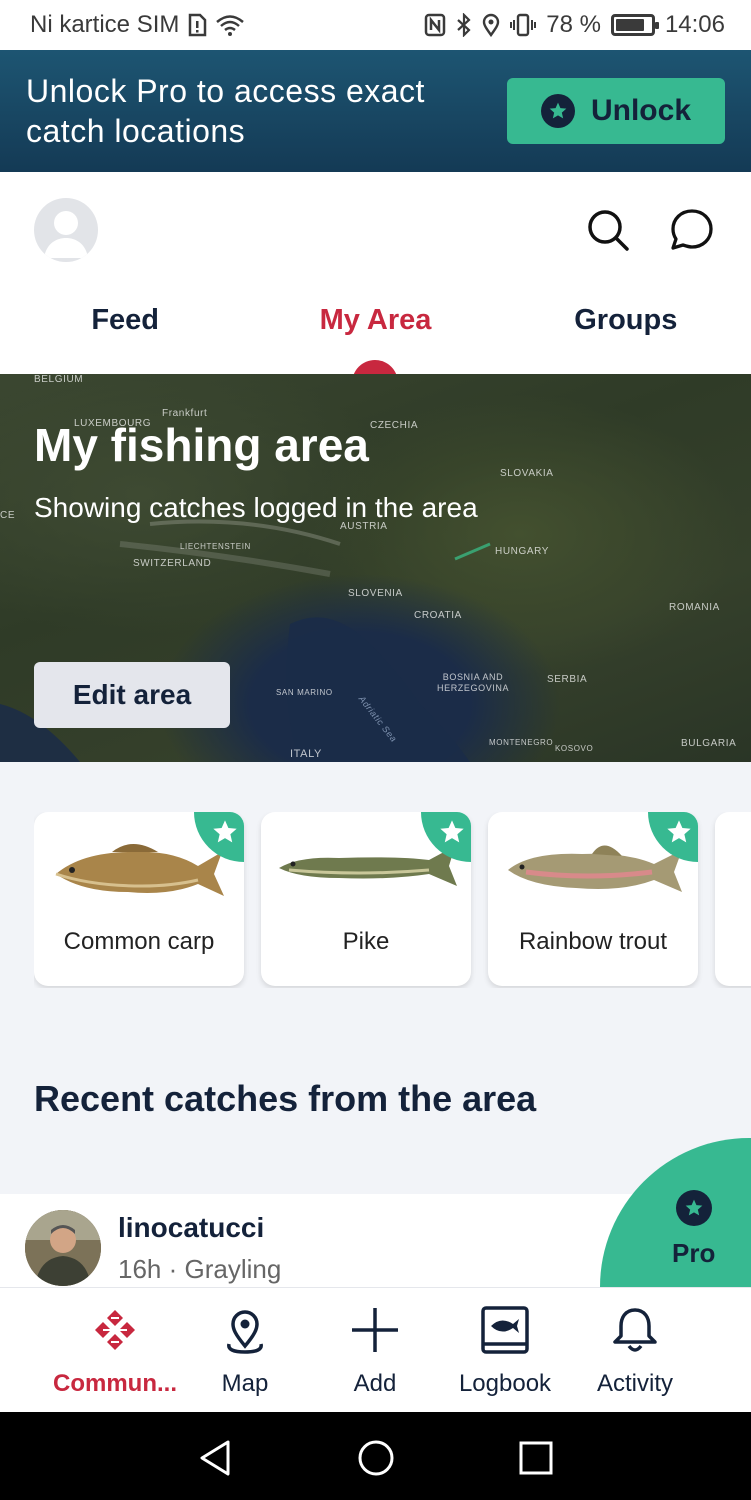 The image size is (751, 1500). What do you see at coordinates (115, 1330) in the screenshot?
I see `community-icon` at bounding box center [115, 1330].